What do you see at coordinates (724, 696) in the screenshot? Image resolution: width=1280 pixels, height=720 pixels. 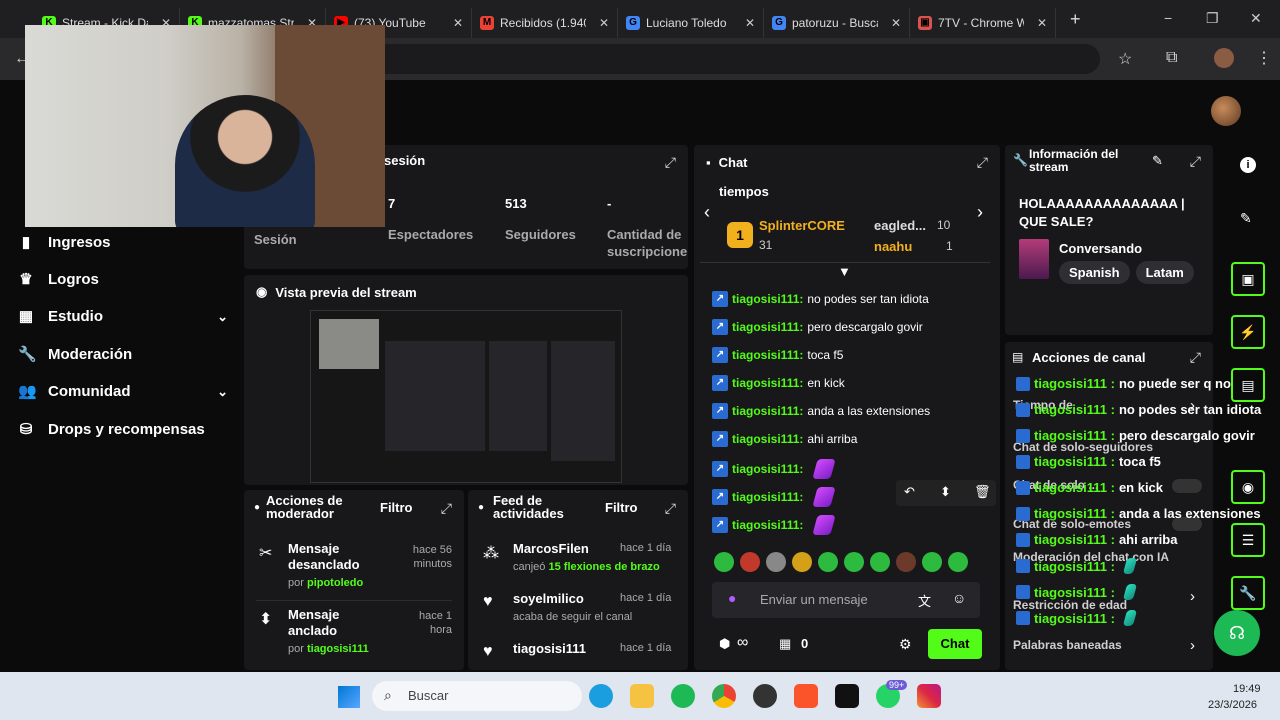 I see `chrome-icon` at bounding box center [724, 696].